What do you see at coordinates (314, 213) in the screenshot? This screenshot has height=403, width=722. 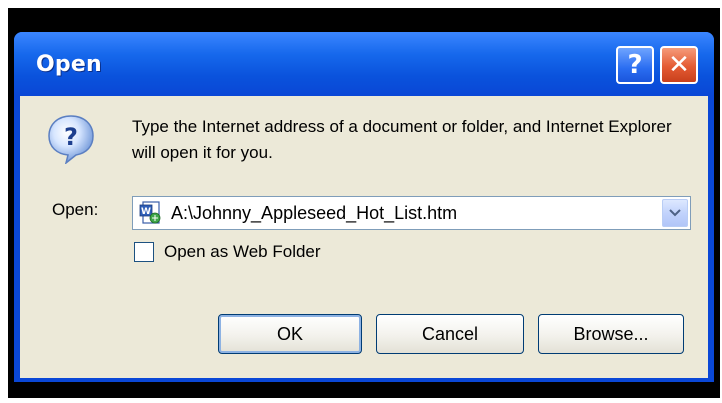 I see `address-input: A:\Johnny_Appleseed_Hot_List.htm` at bounding box center [314, 213].